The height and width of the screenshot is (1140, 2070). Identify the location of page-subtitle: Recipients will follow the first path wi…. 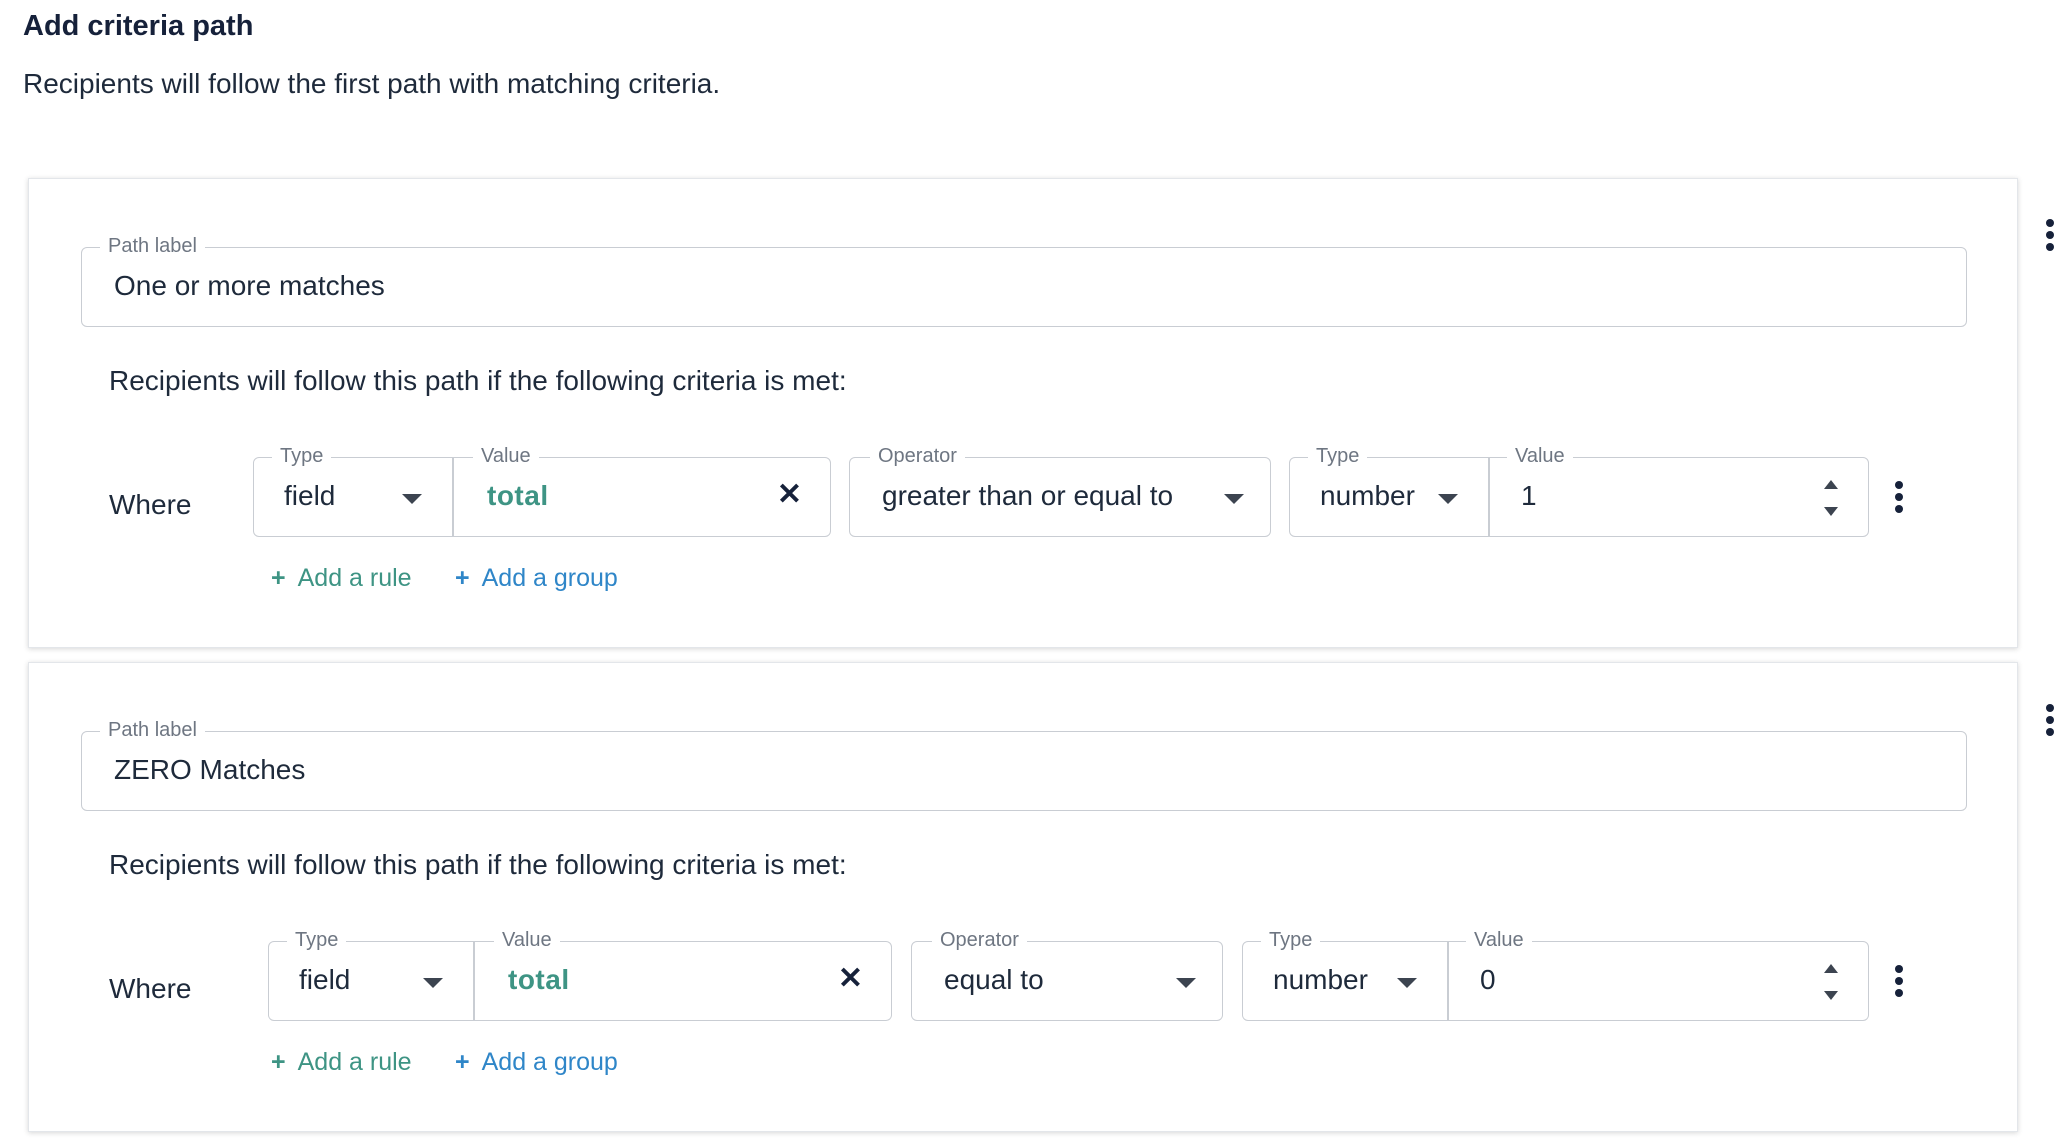
(372, 83).